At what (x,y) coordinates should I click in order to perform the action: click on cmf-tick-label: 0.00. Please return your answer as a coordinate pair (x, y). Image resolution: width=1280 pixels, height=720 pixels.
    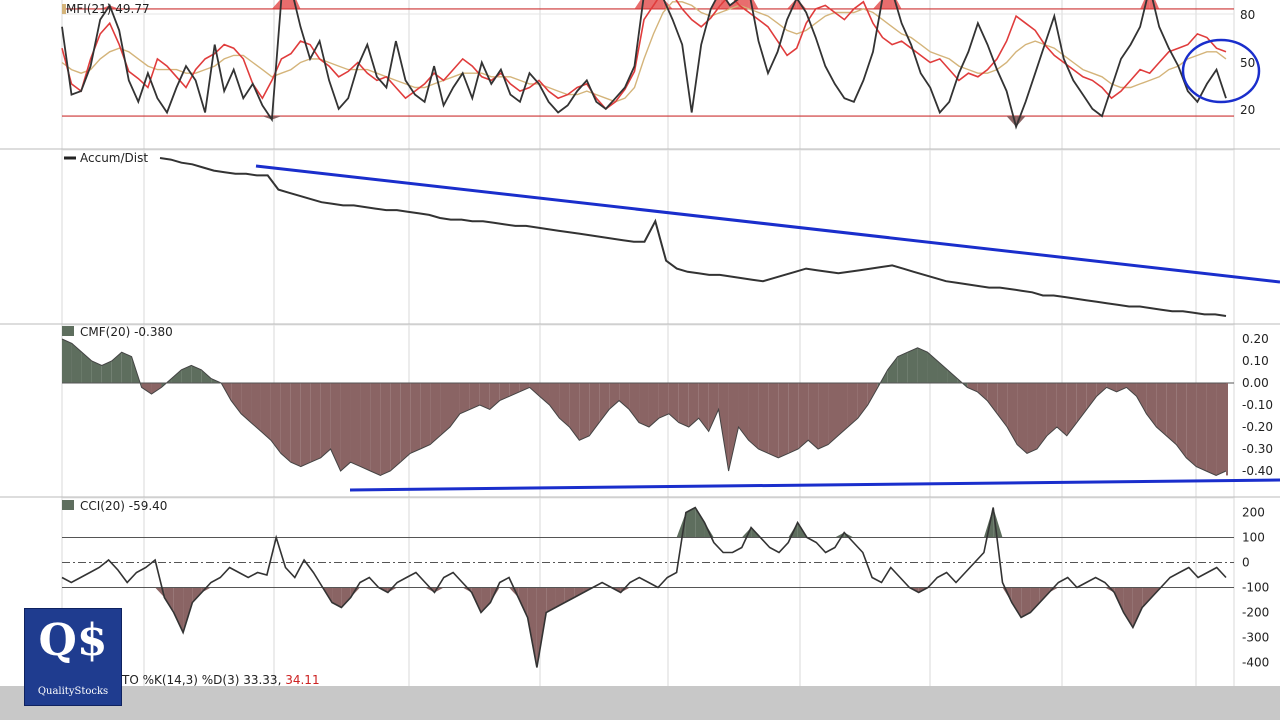
    Looking at the image, I should click on (1255, 383).